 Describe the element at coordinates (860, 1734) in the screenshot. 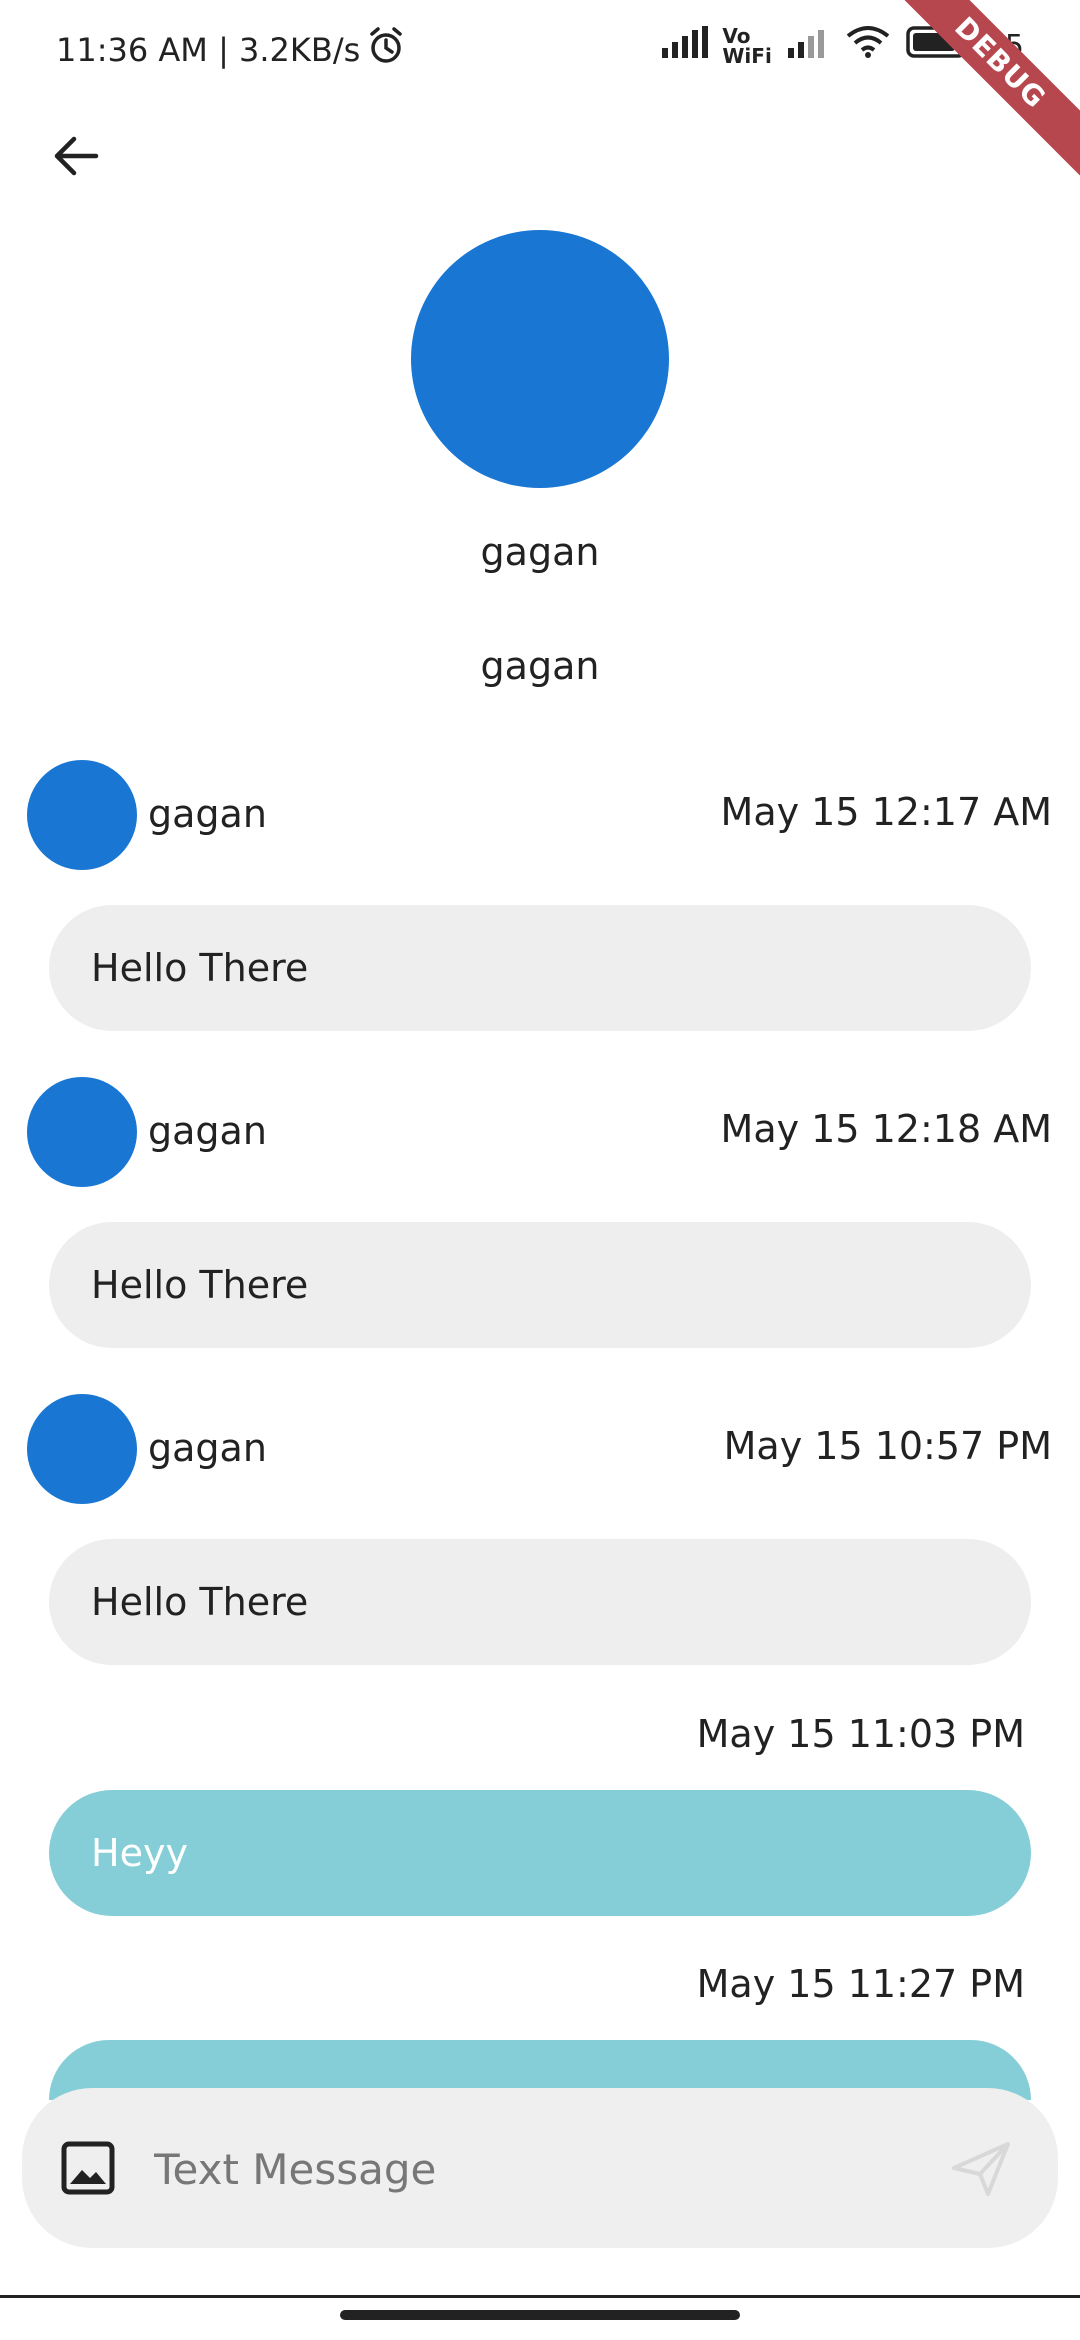

I see `sent-message-time: May 15 11:03 PM` at that location.